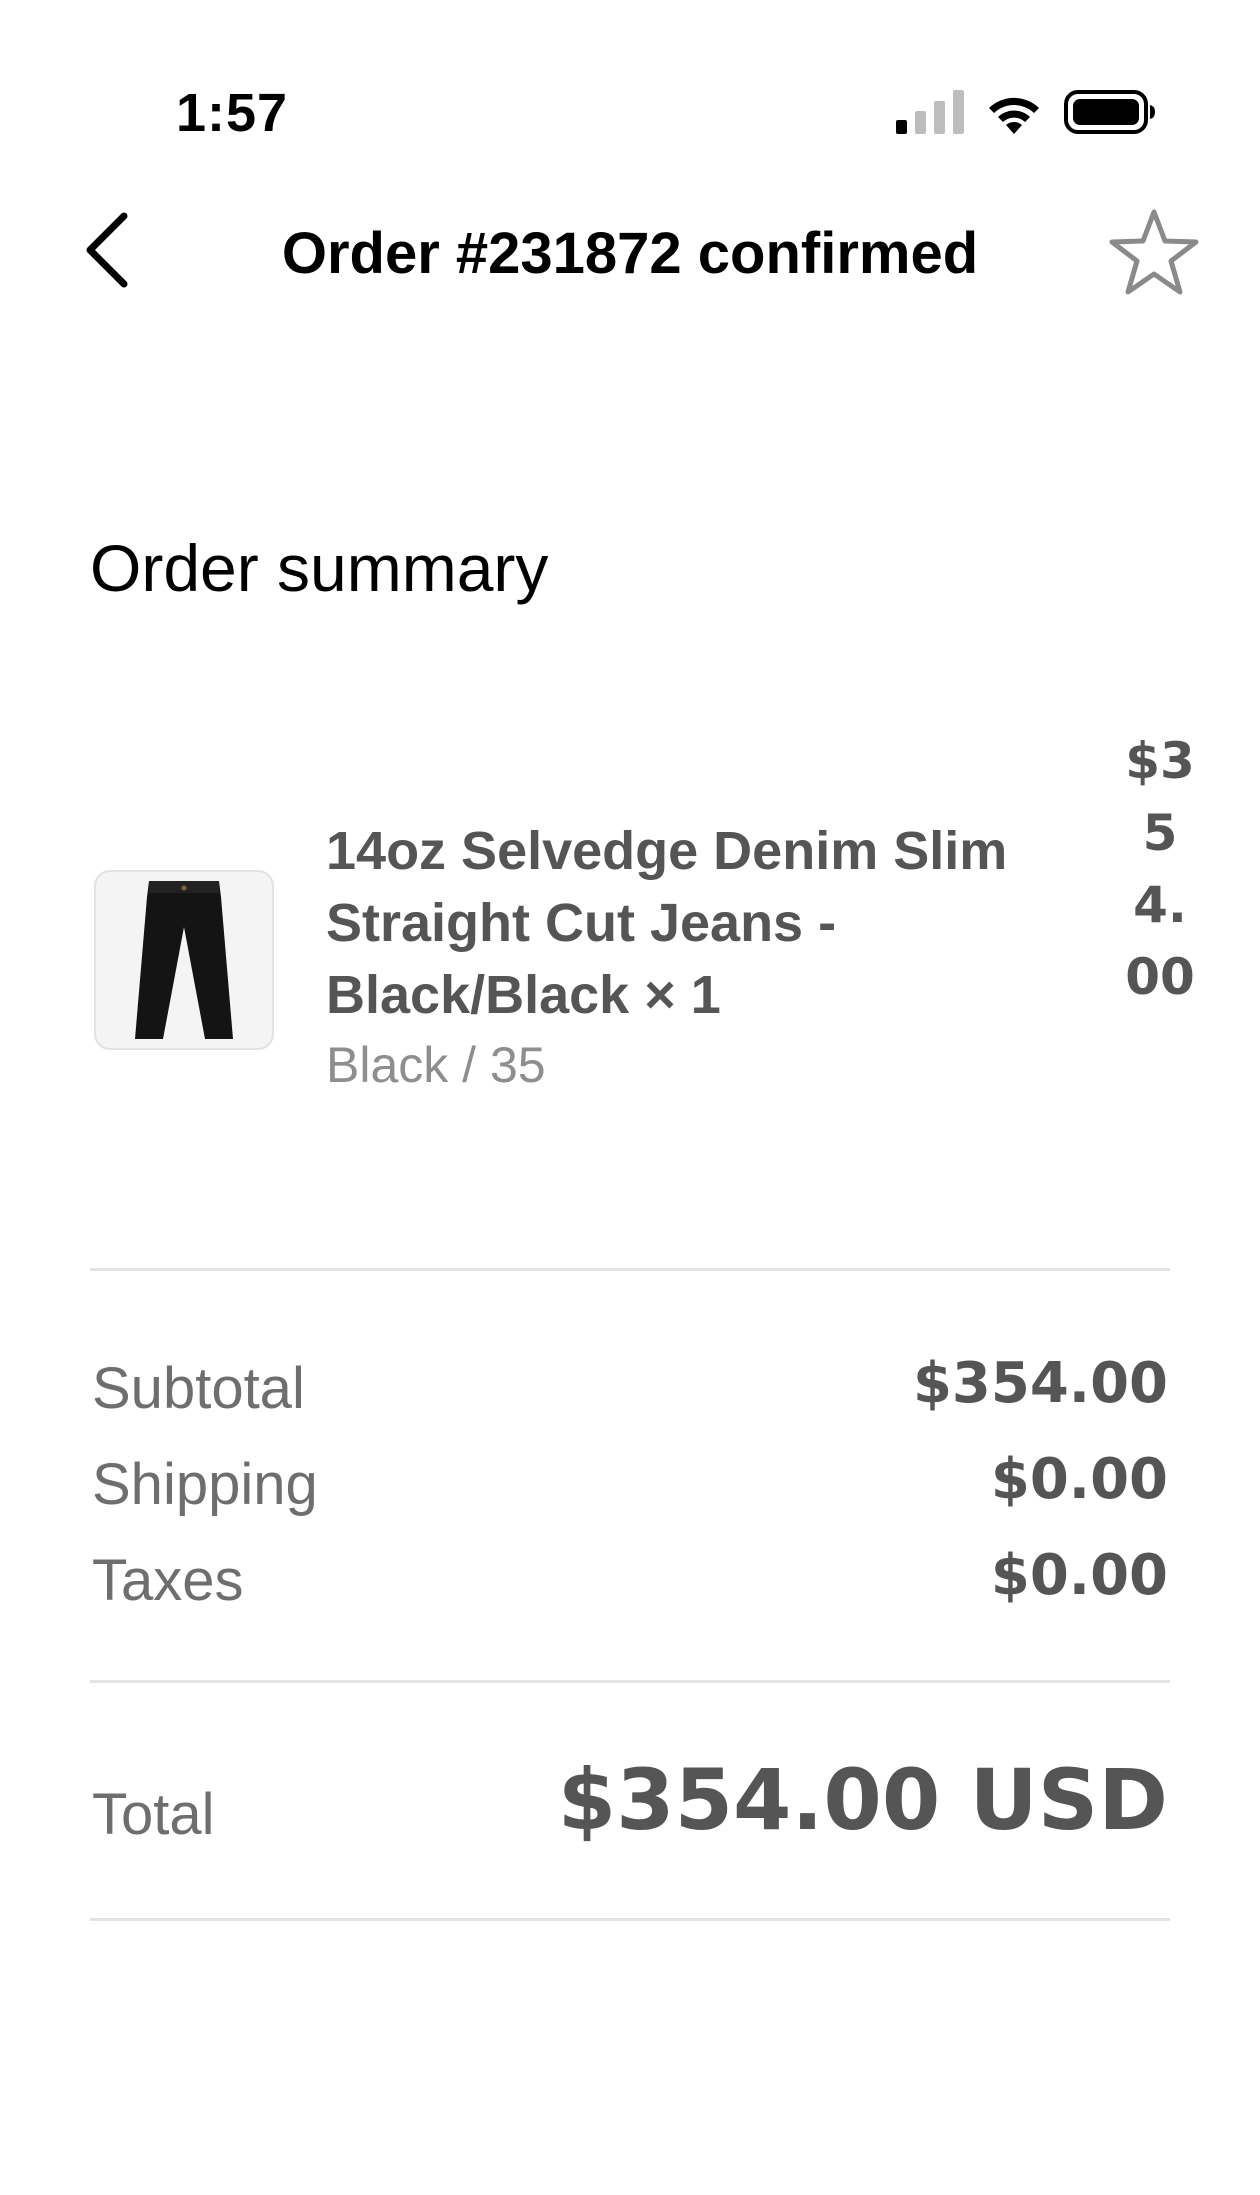 The image size is (1260, 2195). Describe the element at coordinates (198, 1388) in the screenshot. I see `subtotal-label: Subtotal` at that location.